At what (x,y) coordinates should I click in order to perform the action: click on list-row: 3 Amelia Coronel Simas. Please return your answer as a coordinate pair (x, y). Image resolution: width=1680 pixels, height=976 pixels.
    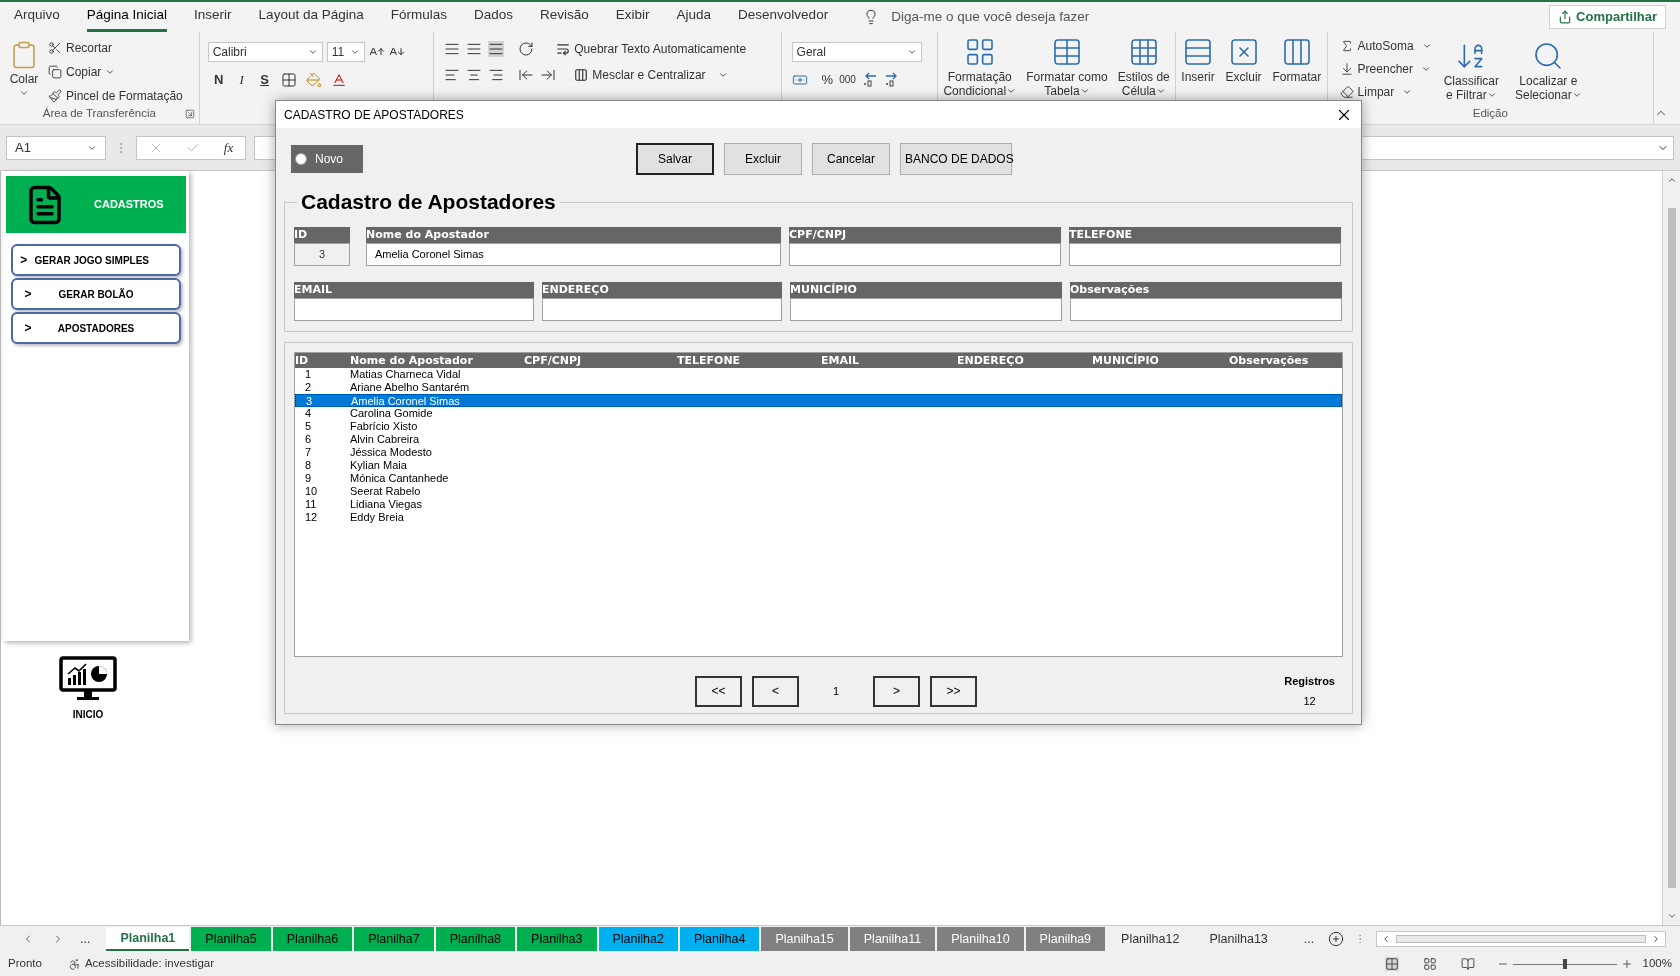
    Looking at the image, I should click on (818, 400).